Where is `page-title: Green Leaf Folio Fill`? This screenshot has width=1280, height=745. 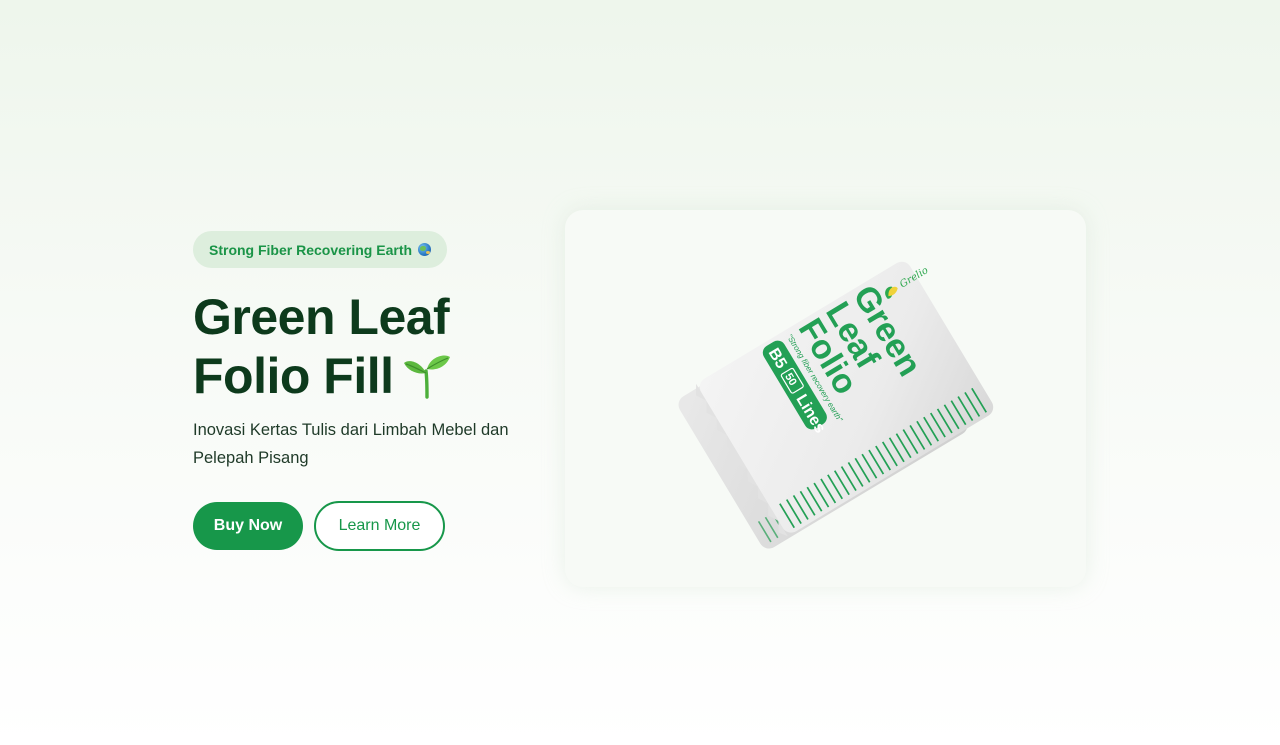
page-title: Green Leaf Folio Fill is located at coordinates (322, 347).